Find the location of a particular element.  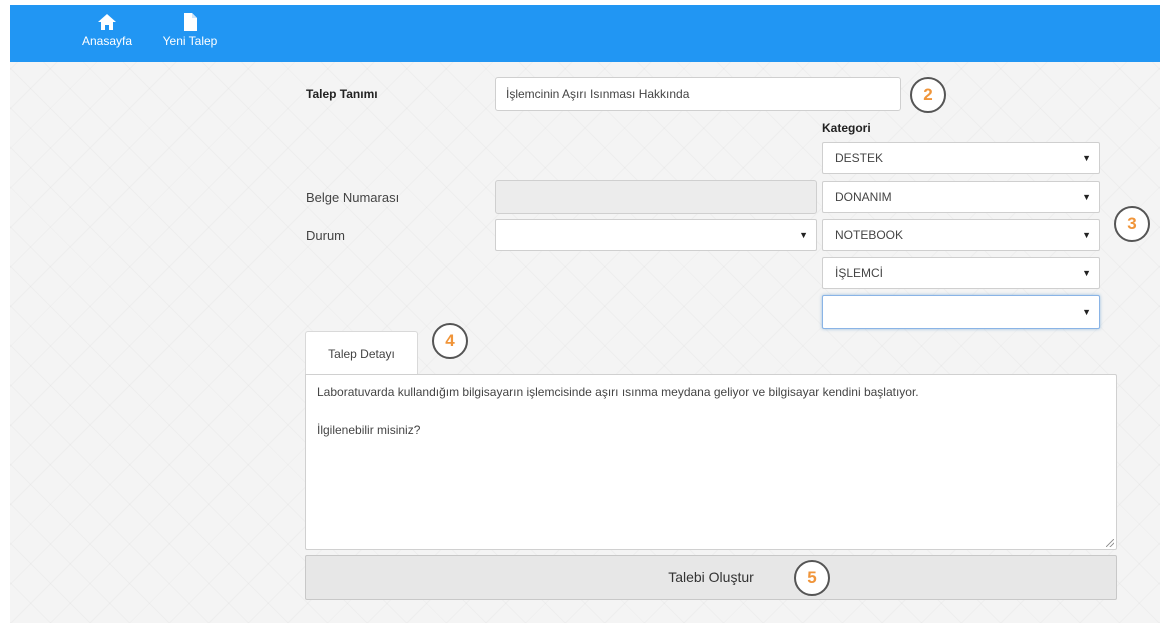

annotation-step-3: 3 is located at coordinates (1132, 224).